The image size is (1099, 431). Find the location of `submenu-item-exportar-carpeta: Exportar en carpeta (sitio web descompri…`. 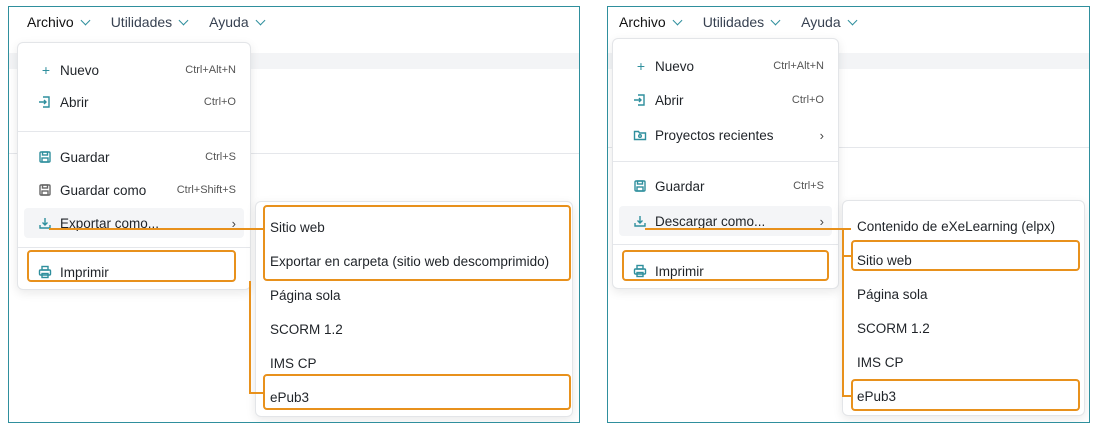

submenu-item-exportar-carpeta: Exportar en carpeta (sitio web descompri… is located at coordinates (414, 261).